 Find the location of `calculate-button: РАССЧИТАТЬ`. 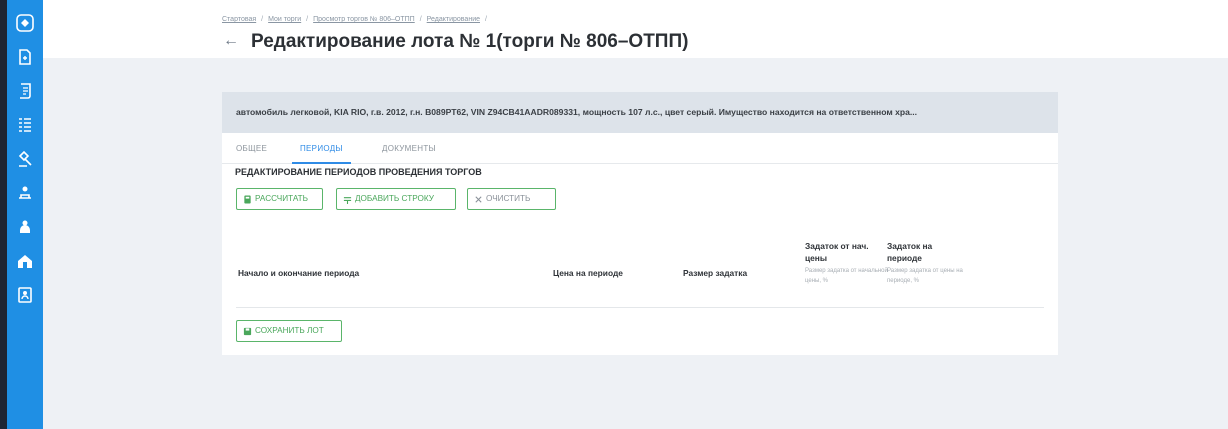

calculate-button: РАССЧИТАТЬ is located at coordinates (279, 199).